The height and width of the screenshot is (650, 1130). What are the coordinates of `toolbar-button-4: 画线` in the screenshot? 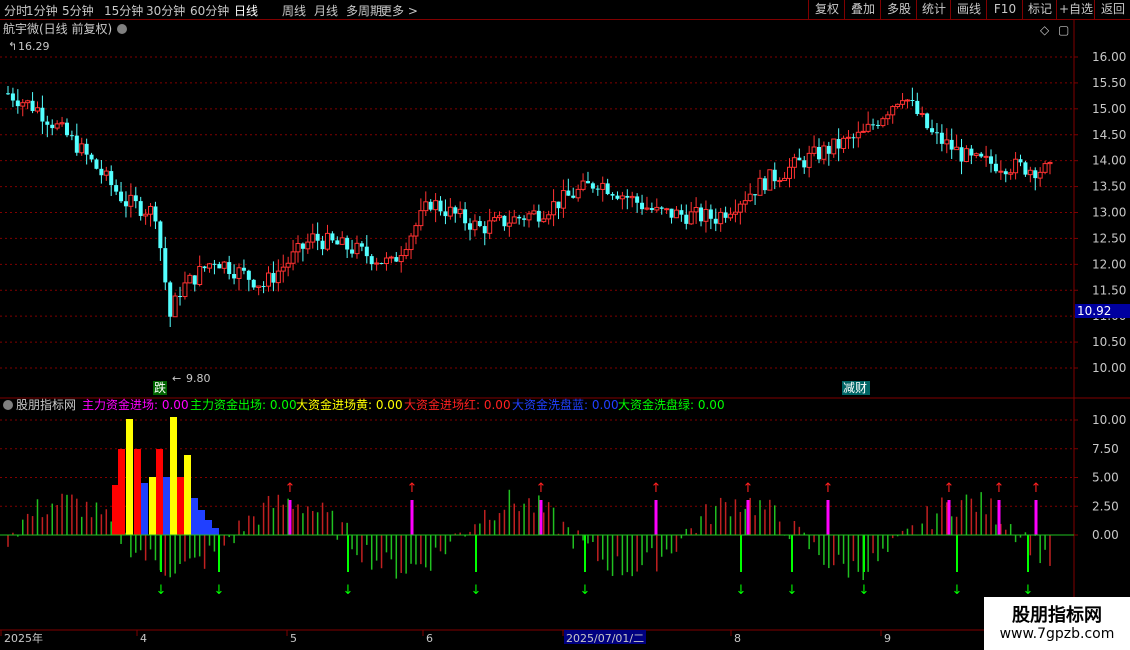 It's located at (968, 9).